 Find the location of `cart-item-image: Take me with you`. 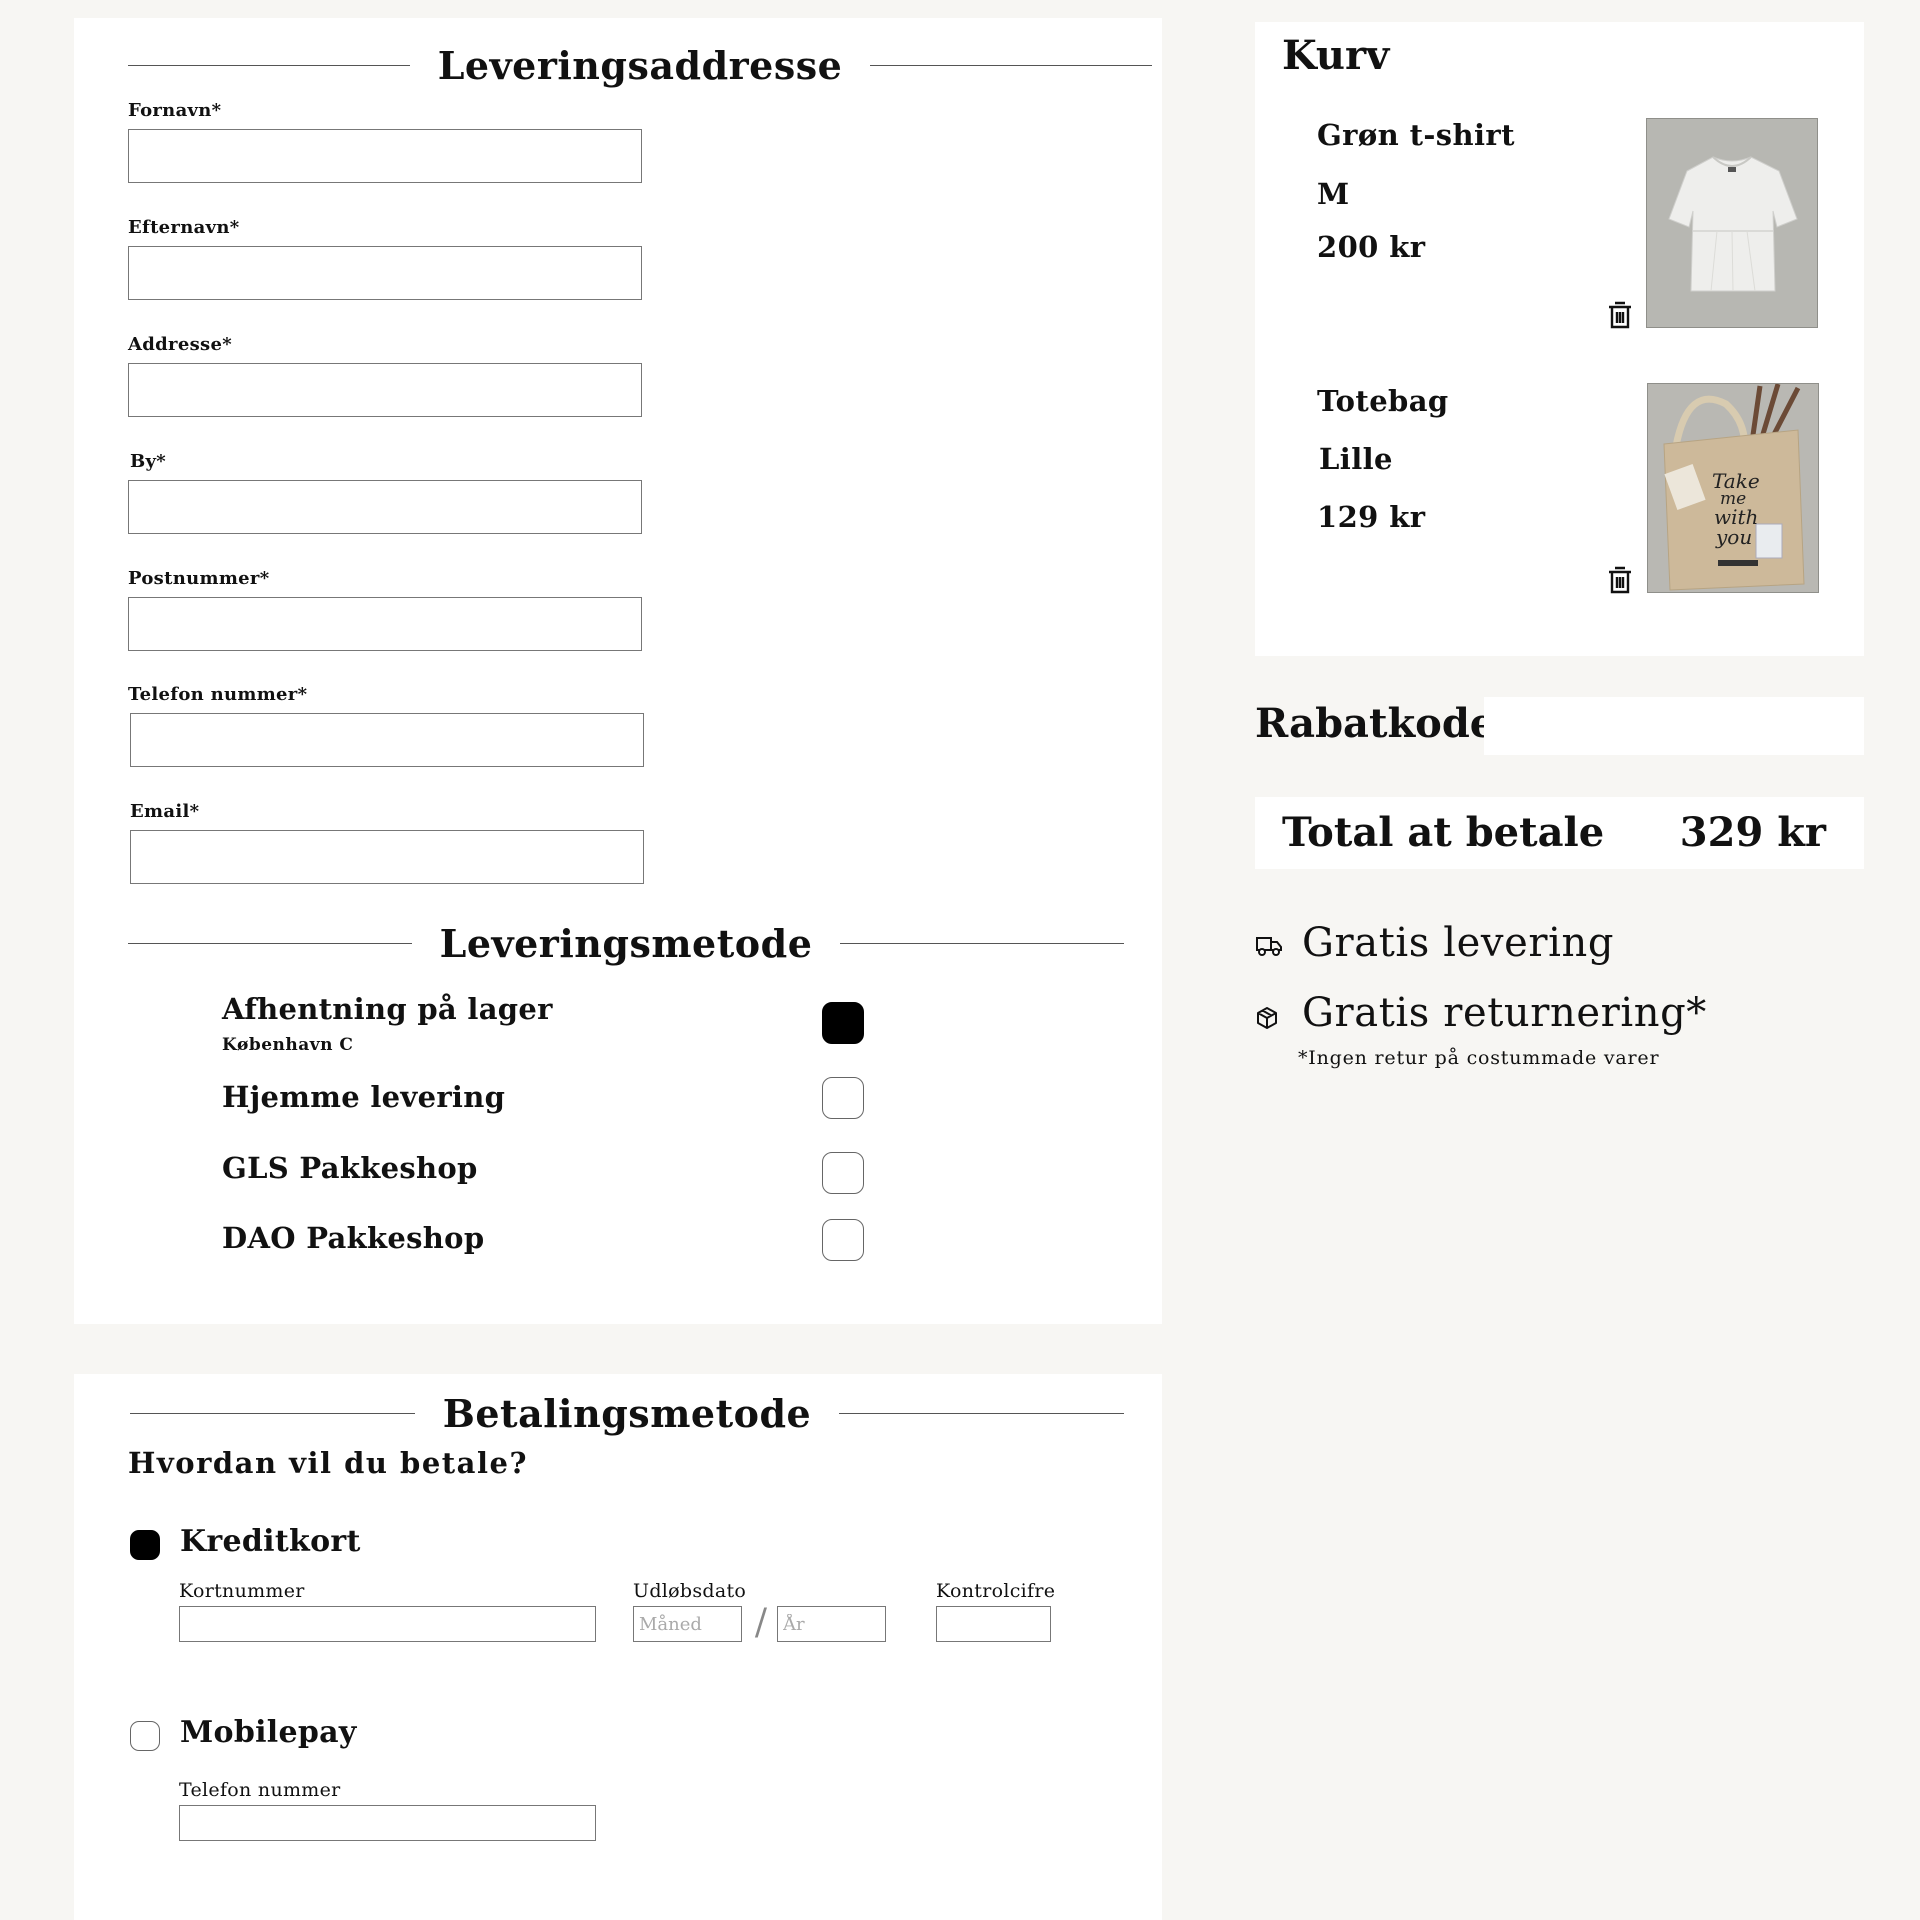

cart-item-image: Take me with you is located at coordinates (1733, 488).